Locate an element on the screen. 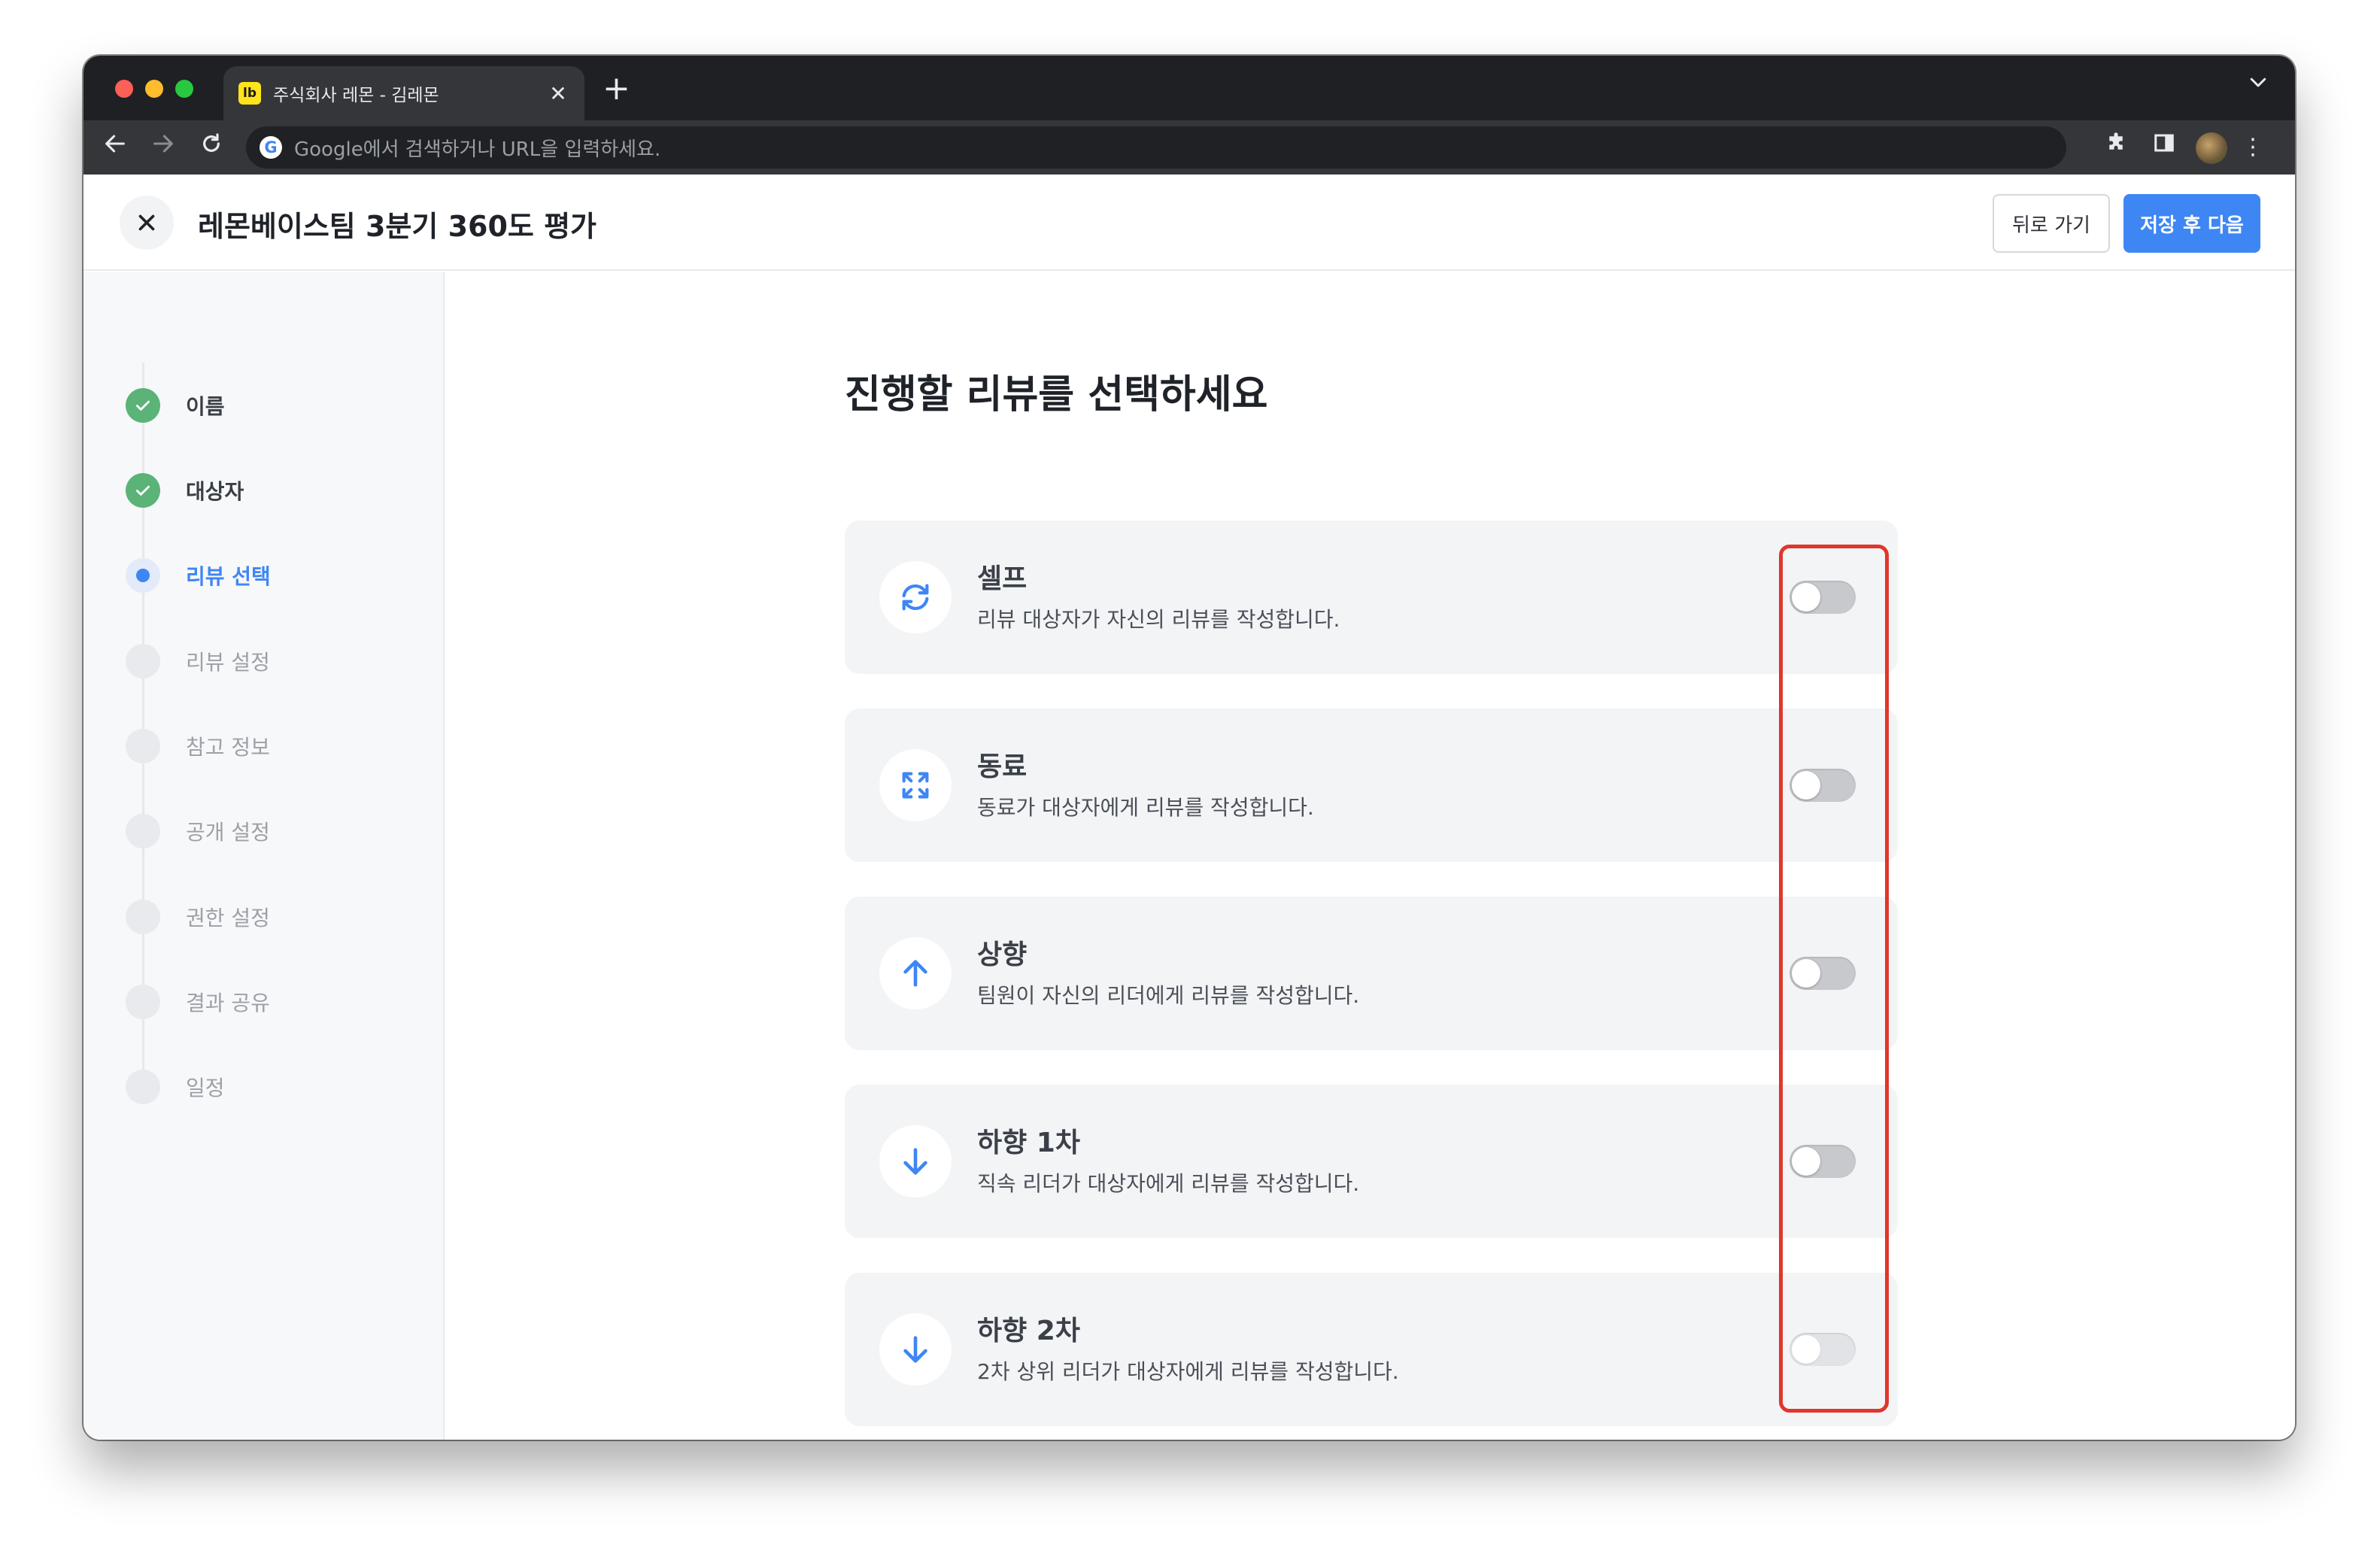  step-label: 리뷰 선택 is located at coordinates (228, 577).